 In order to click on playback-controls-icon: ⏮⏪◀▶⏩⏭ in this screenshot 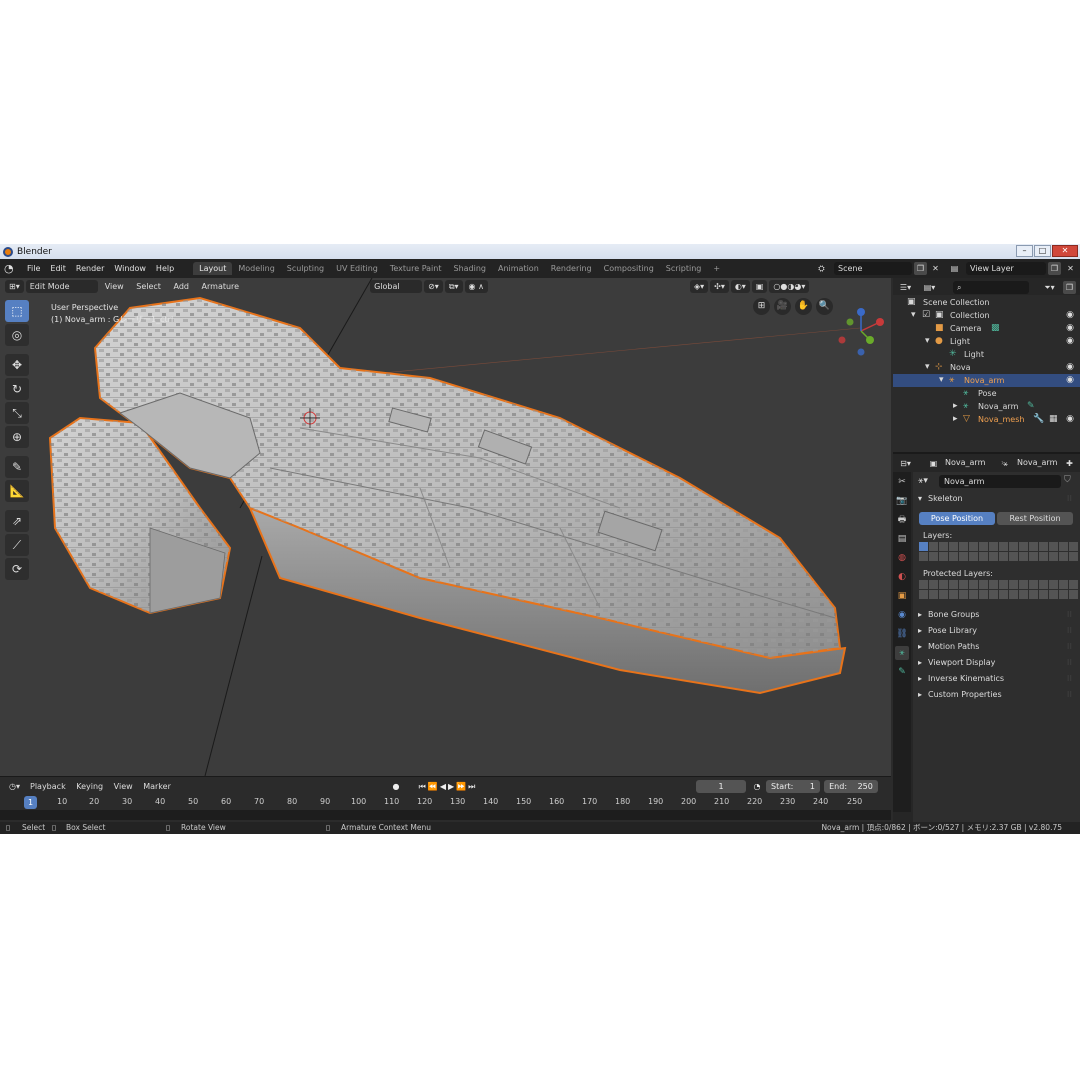, I will do `click(448, 786)`.